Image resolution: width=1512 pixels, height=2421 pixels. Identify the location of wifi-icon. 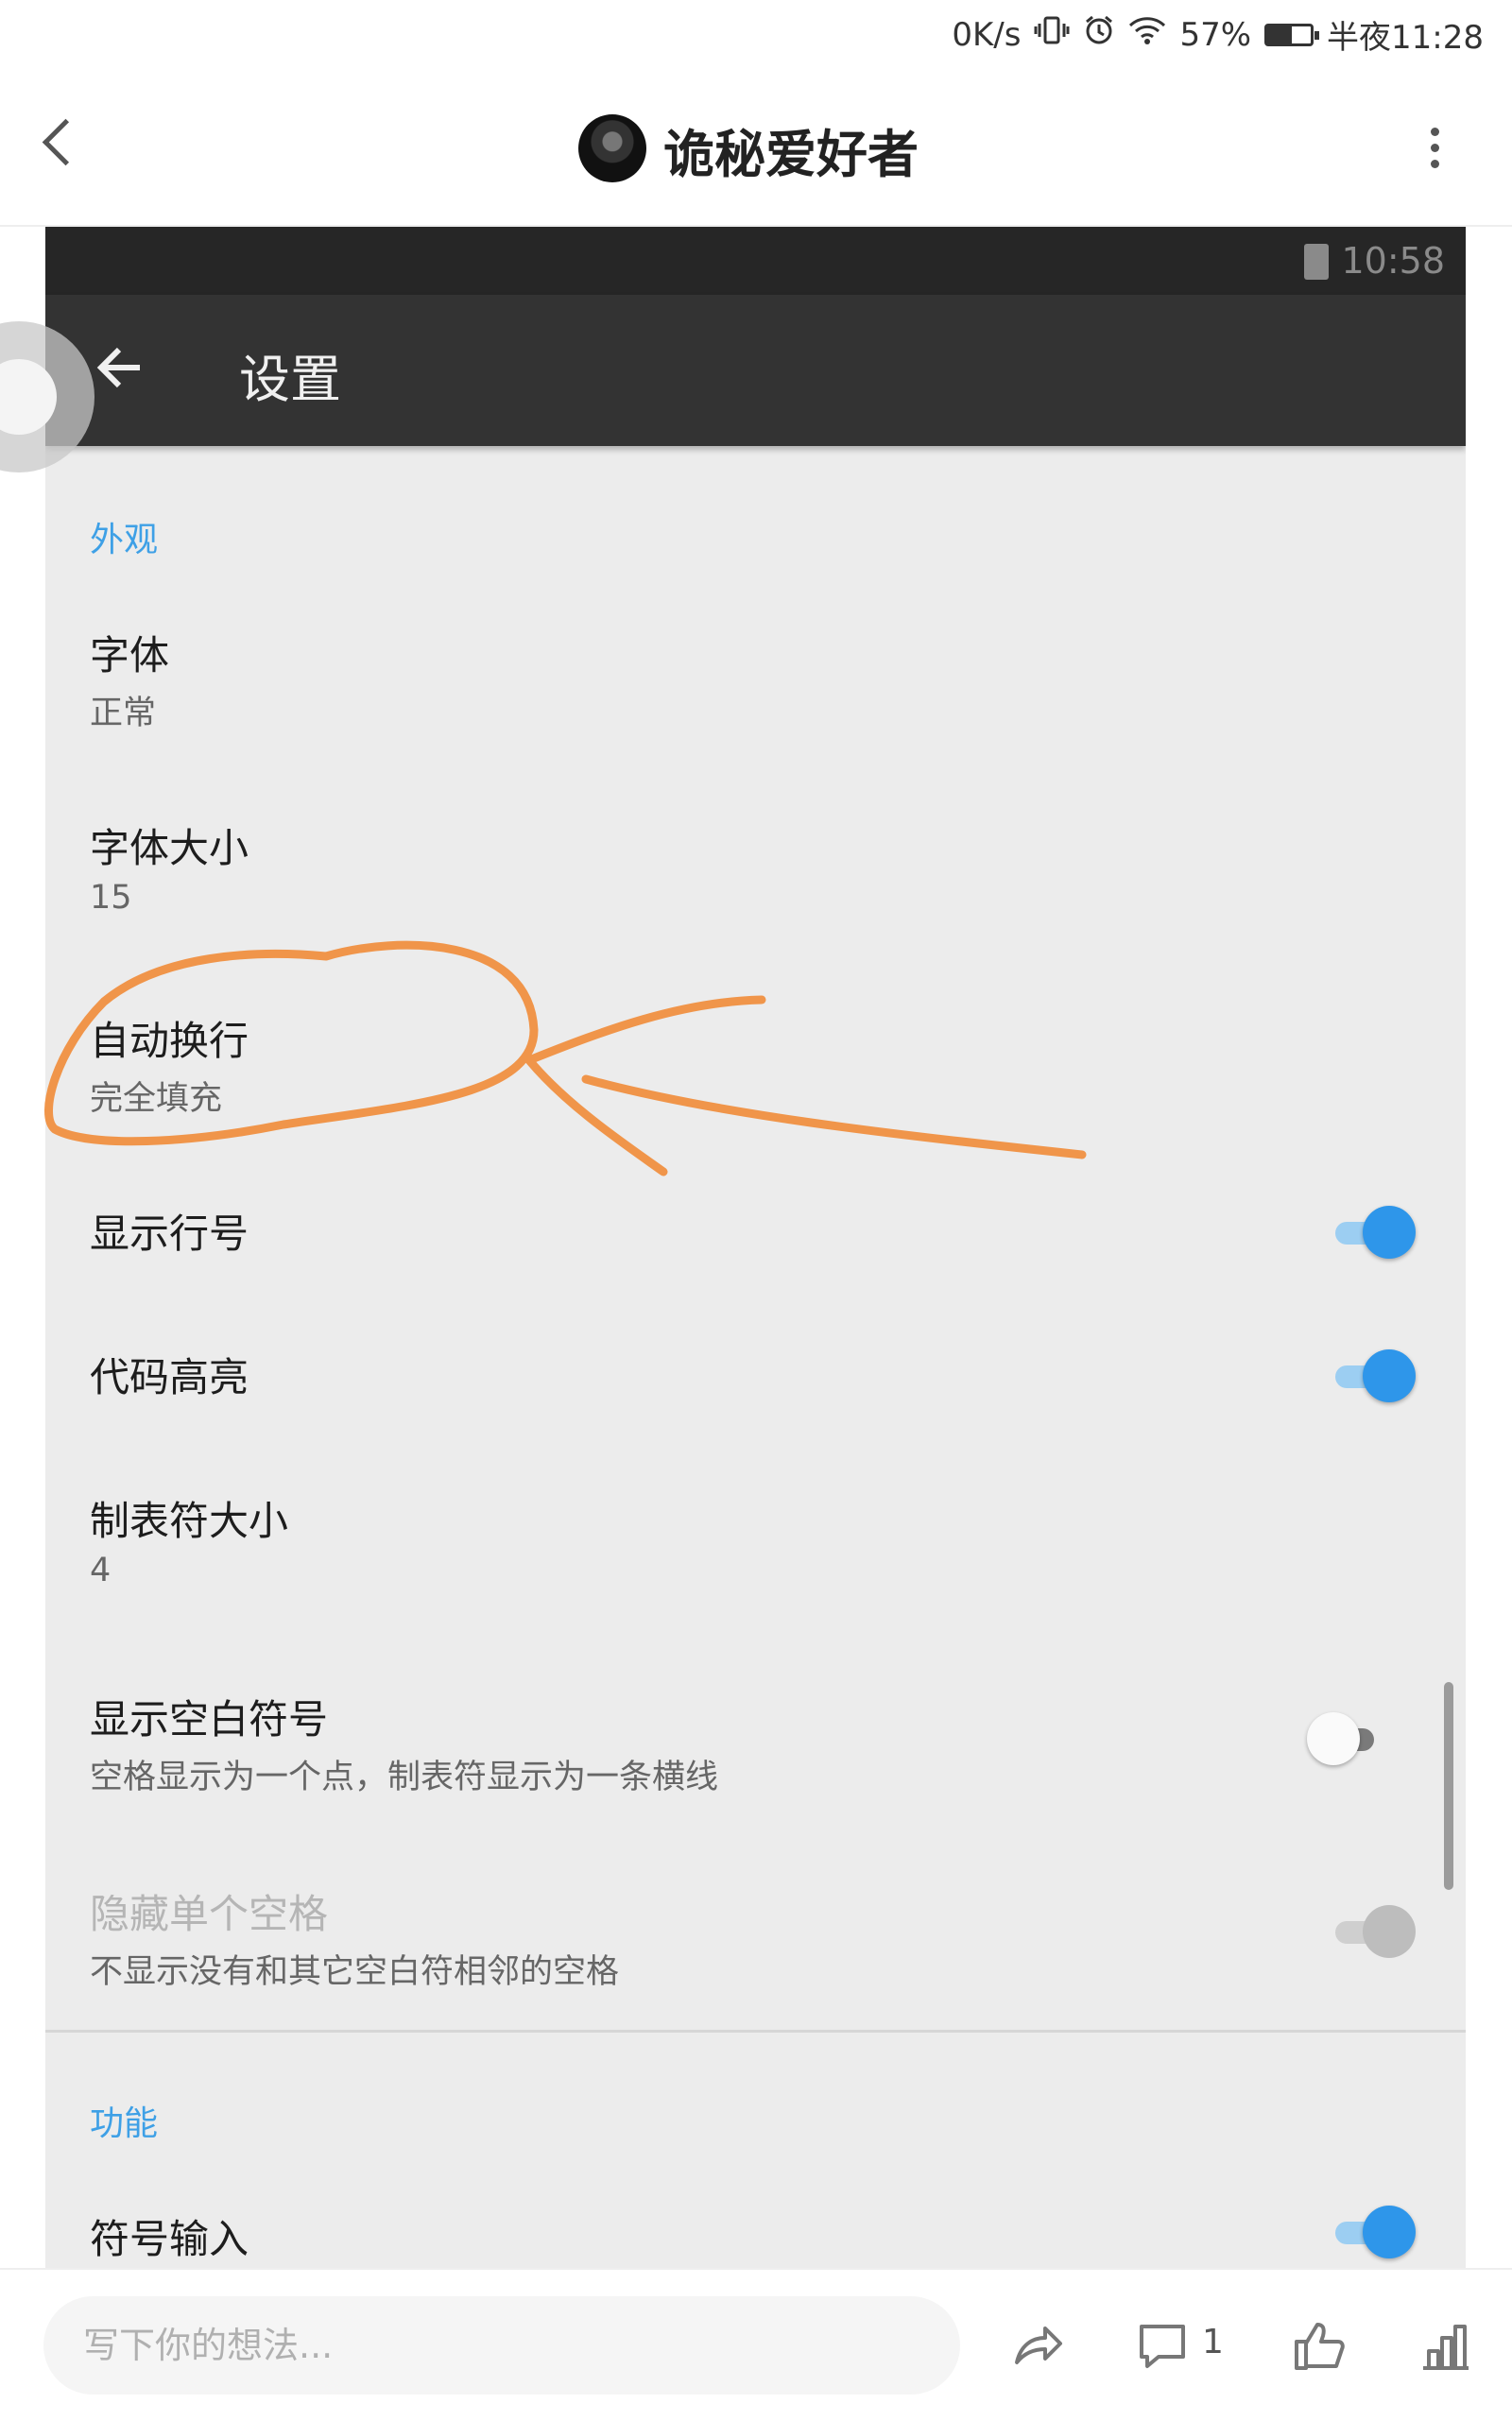
(1147, 34).